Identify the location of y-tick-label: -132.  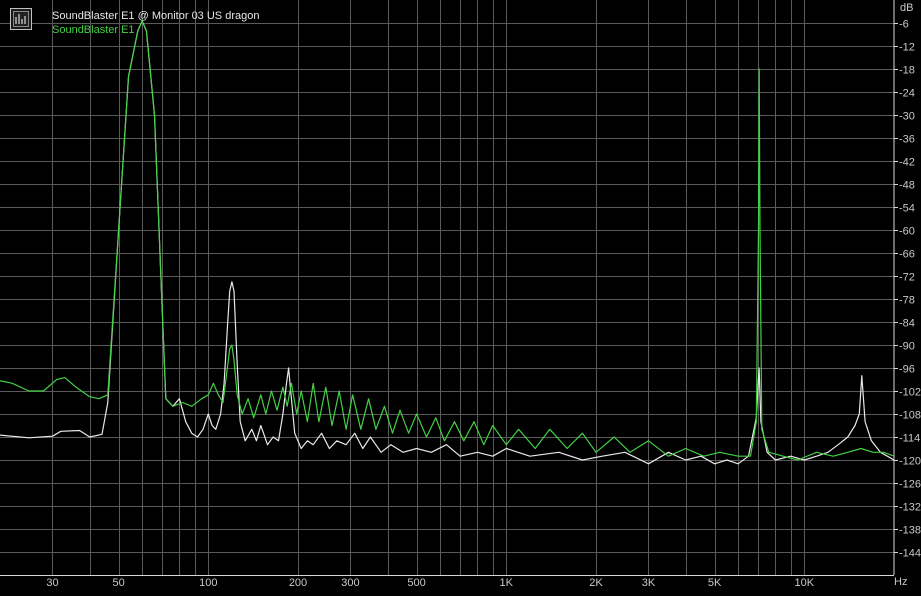
(910, 508).